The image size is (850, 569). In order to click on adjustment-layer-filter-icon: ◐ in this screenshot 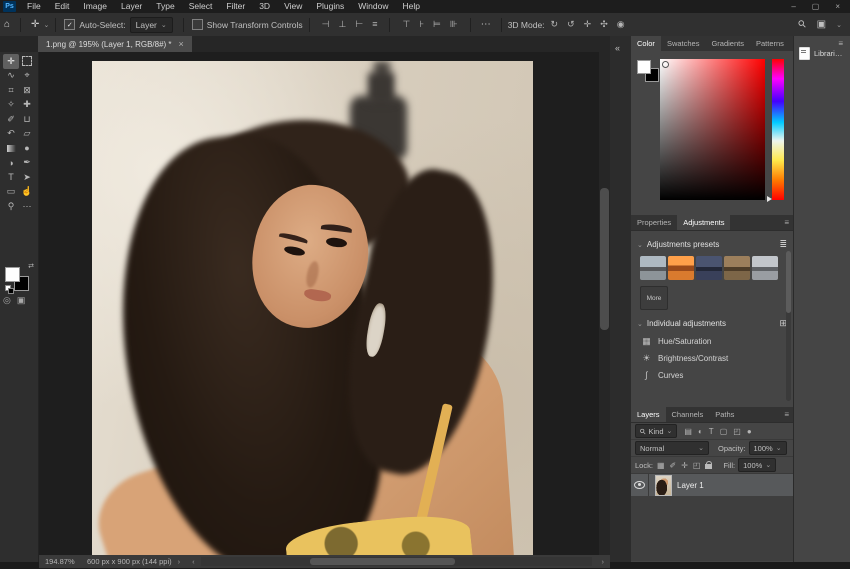, I will do `click(700, 431)`.